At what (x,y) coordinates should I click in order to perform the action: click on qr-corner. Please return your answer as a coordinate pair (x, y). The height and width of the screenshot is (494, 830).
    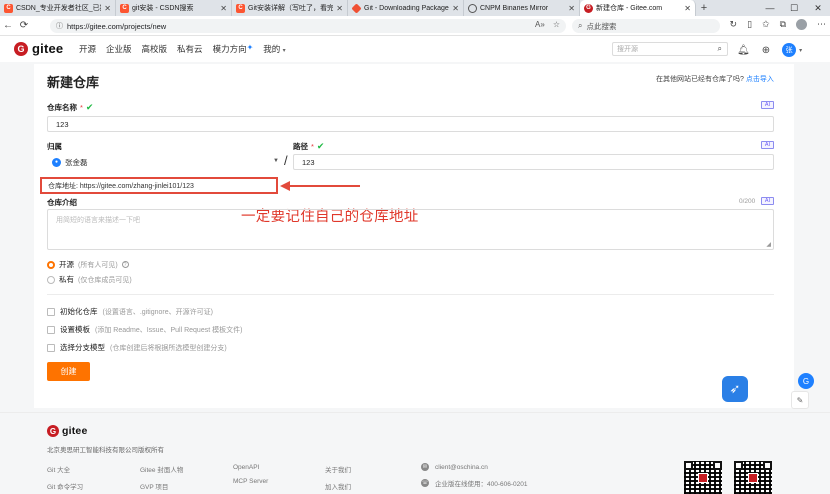
    Looking at the image, I should click on (688, 465).